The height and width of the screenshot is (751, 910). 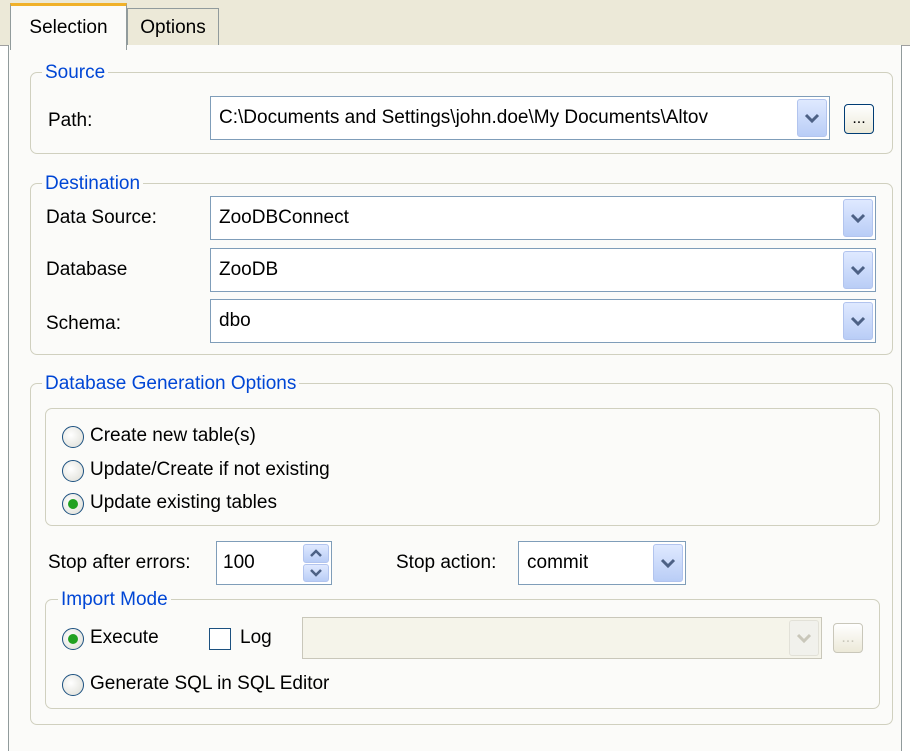 What do you see at coordinates (83, 323) in the screenshot?
I see `schema-label: Schema:` at bounding box center [83, 323].